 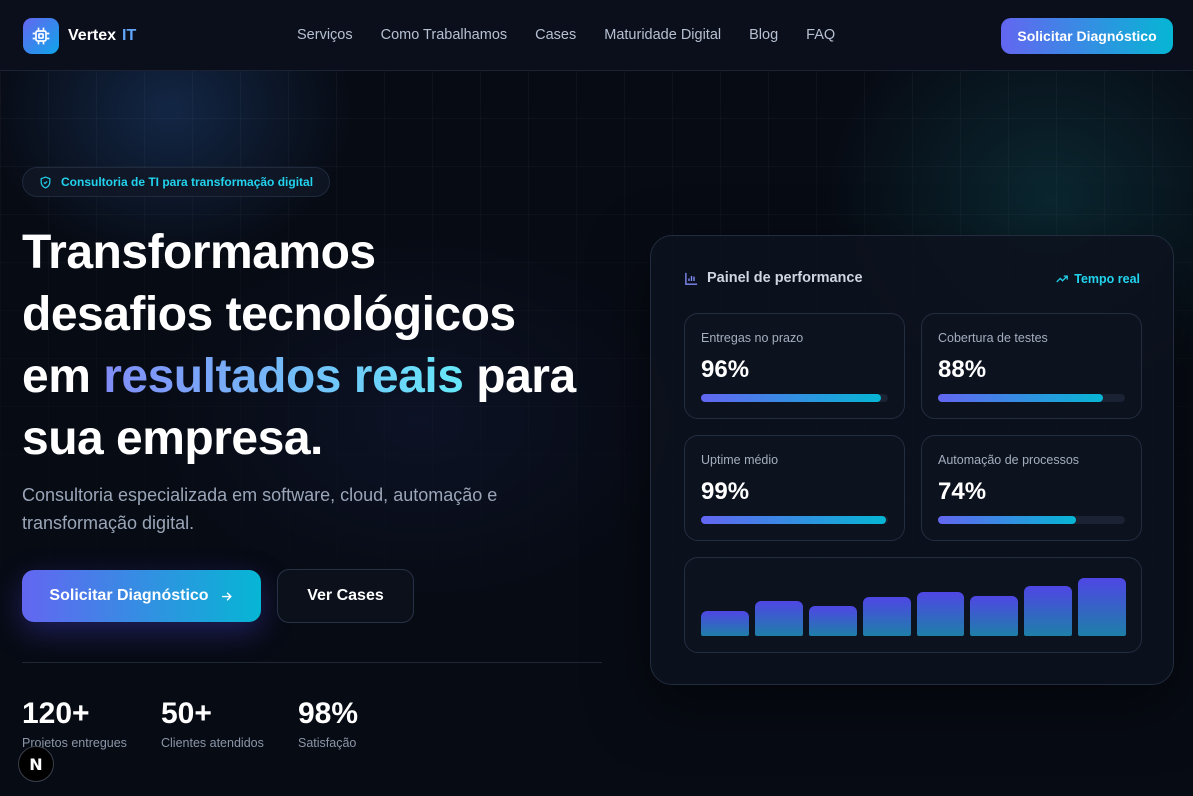 I want to click on metric-card-deliveries: Entregas no prazo 96%, so click(x=794, y=366).